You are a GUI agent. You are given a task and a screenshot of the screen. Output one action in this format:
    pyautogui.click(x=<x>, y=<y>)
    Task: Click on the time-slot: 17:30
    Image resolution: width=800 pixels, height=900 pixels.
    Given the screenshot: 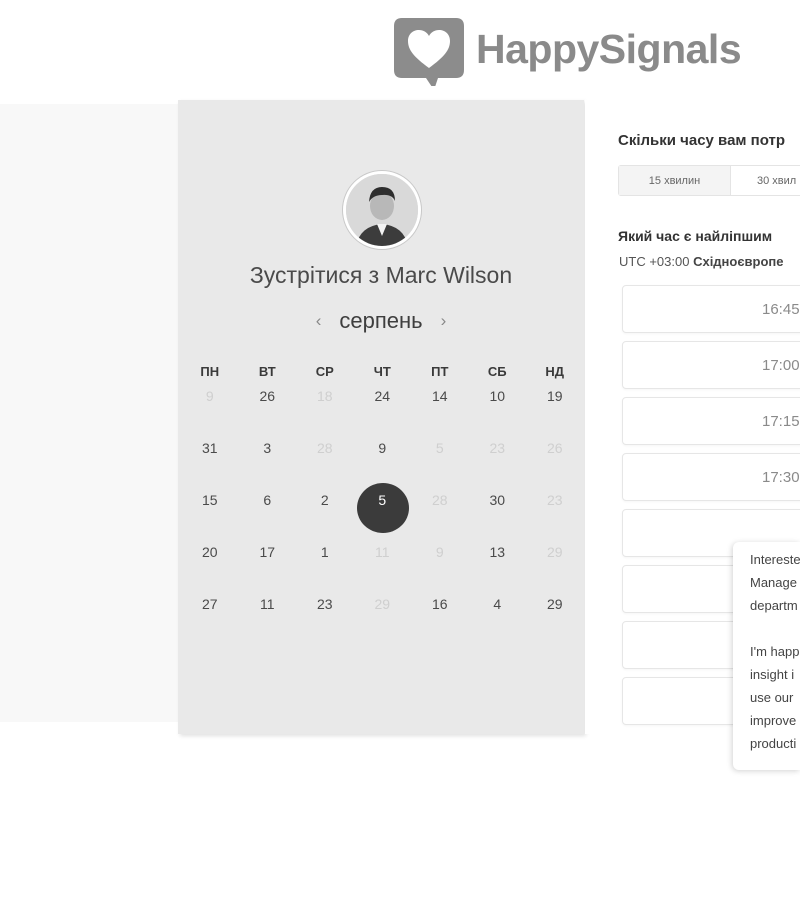 What is the action you would take?
    pyautogui.click(x=711, y=477)
    